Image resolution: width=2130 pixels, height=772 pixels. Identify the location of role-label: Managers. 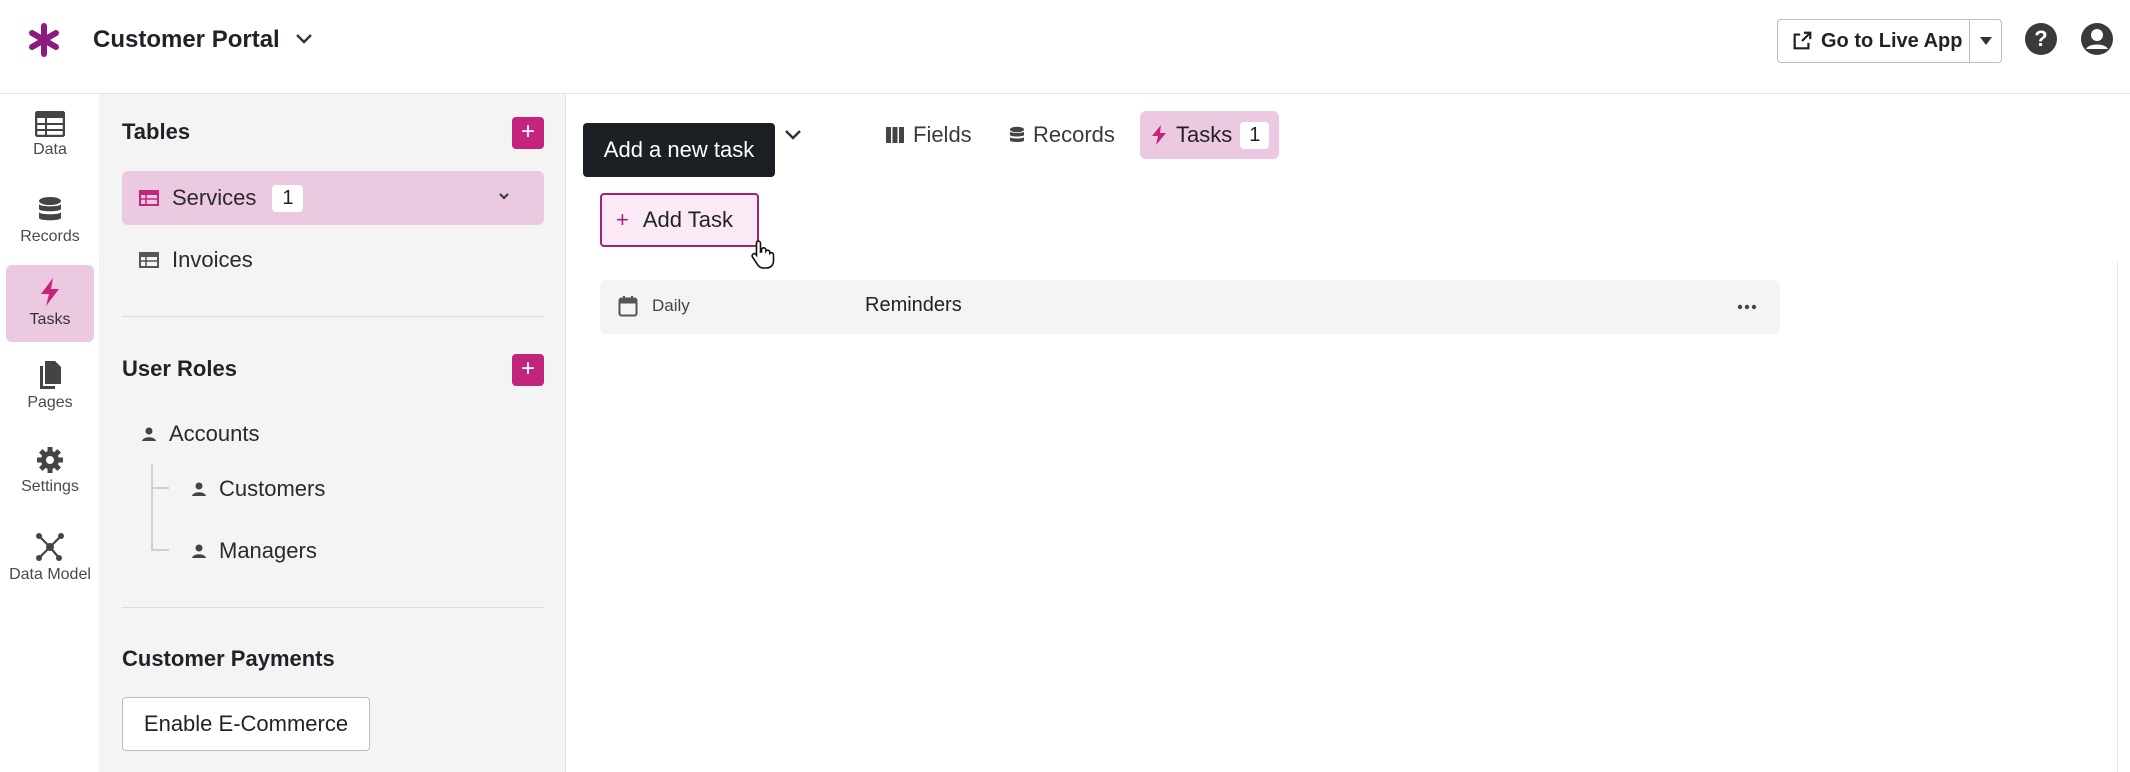
(268, 550).